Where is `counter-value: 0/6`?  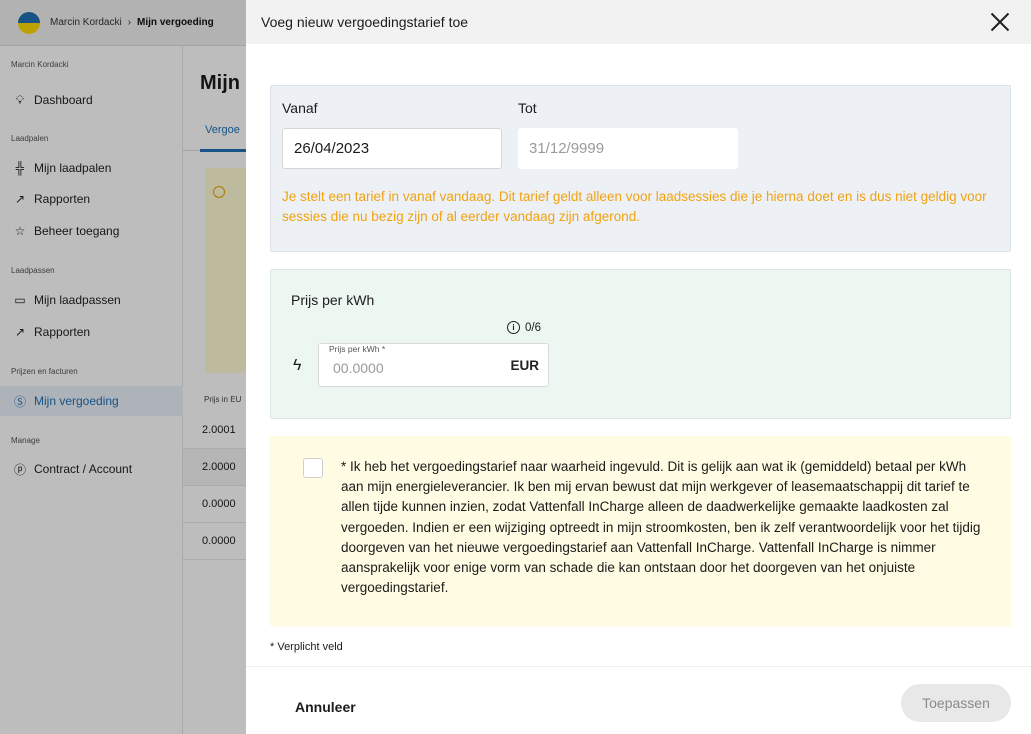 counter-value: 0/6 is located at coordinates (533, 327).